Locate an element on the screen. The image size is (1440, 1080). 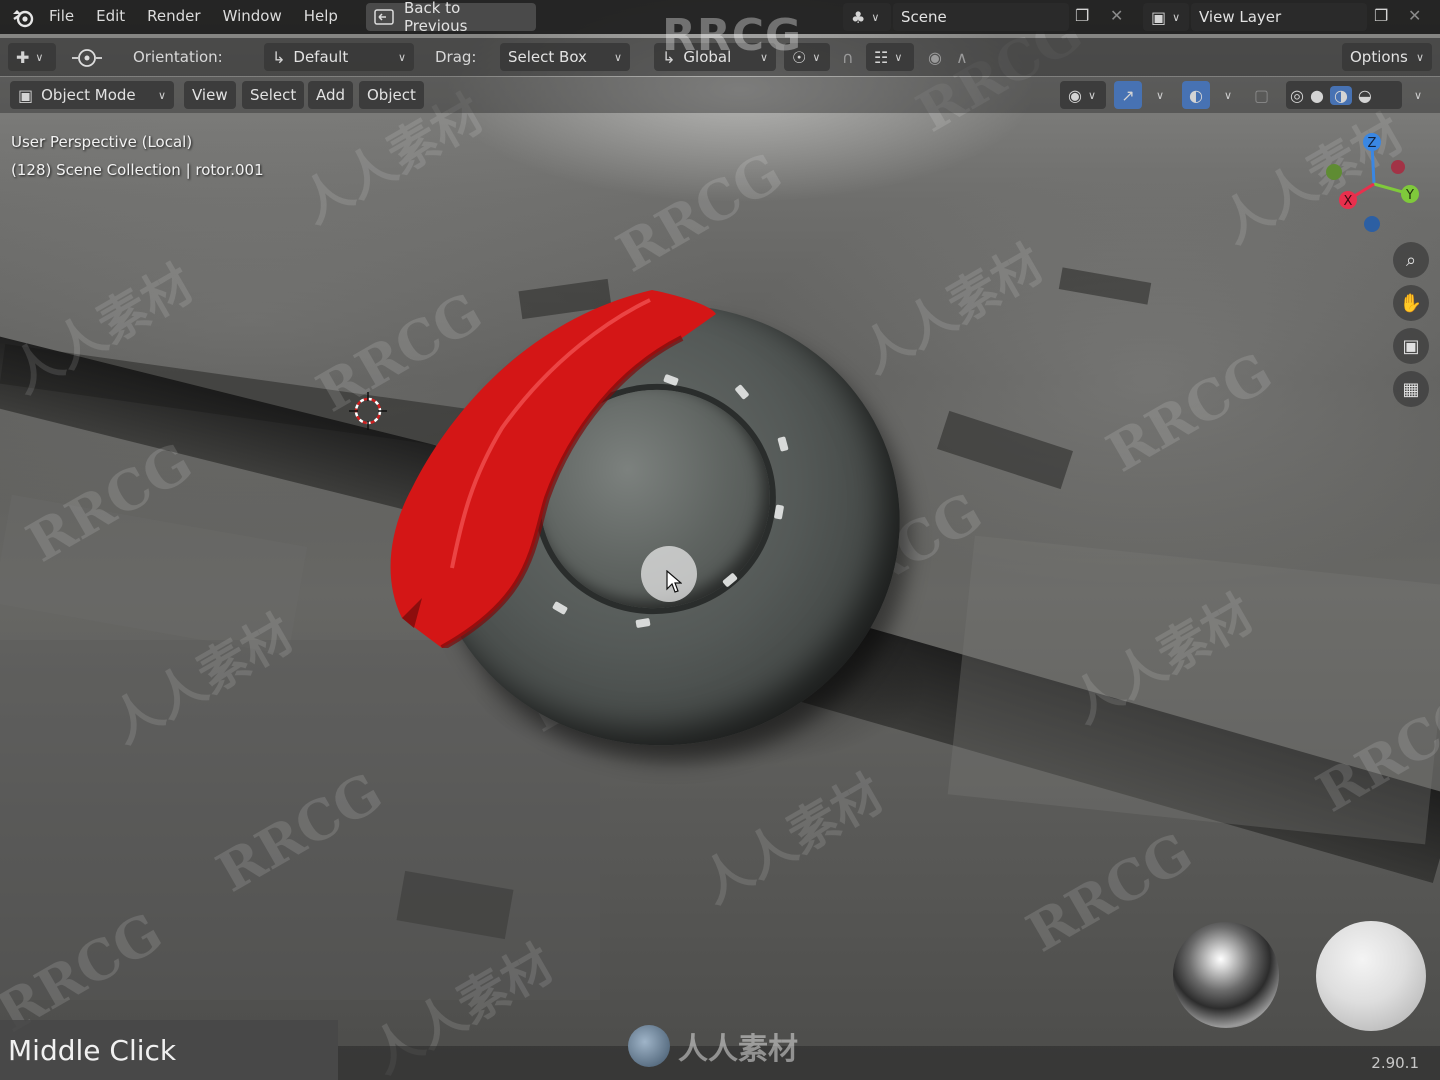
select-menu-label: Select is located at coordinates (273, 95).